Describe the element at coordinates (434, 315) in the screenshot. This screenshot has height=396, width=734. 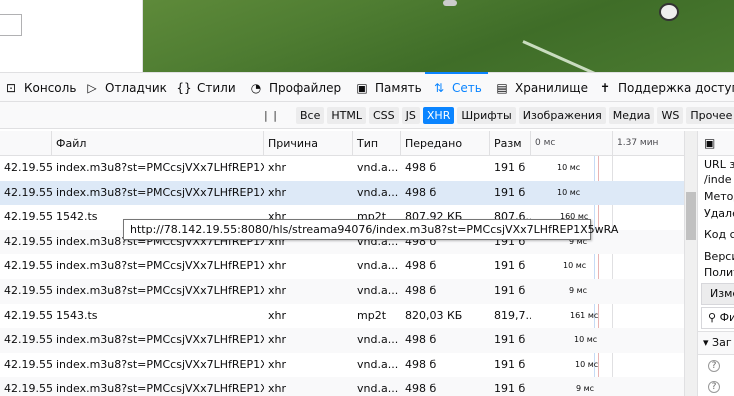
I see `row-transferred: 820,03 КБ` at that location.